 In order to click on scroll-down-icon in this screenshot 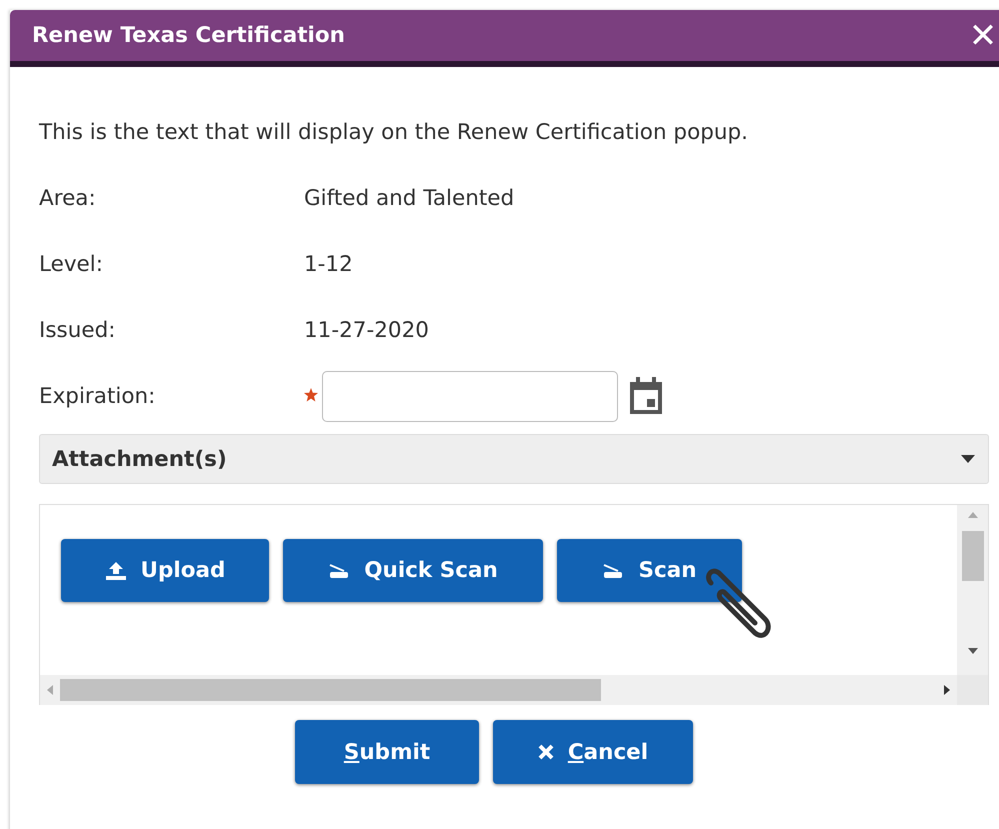, I will do `click(972, 651)`.